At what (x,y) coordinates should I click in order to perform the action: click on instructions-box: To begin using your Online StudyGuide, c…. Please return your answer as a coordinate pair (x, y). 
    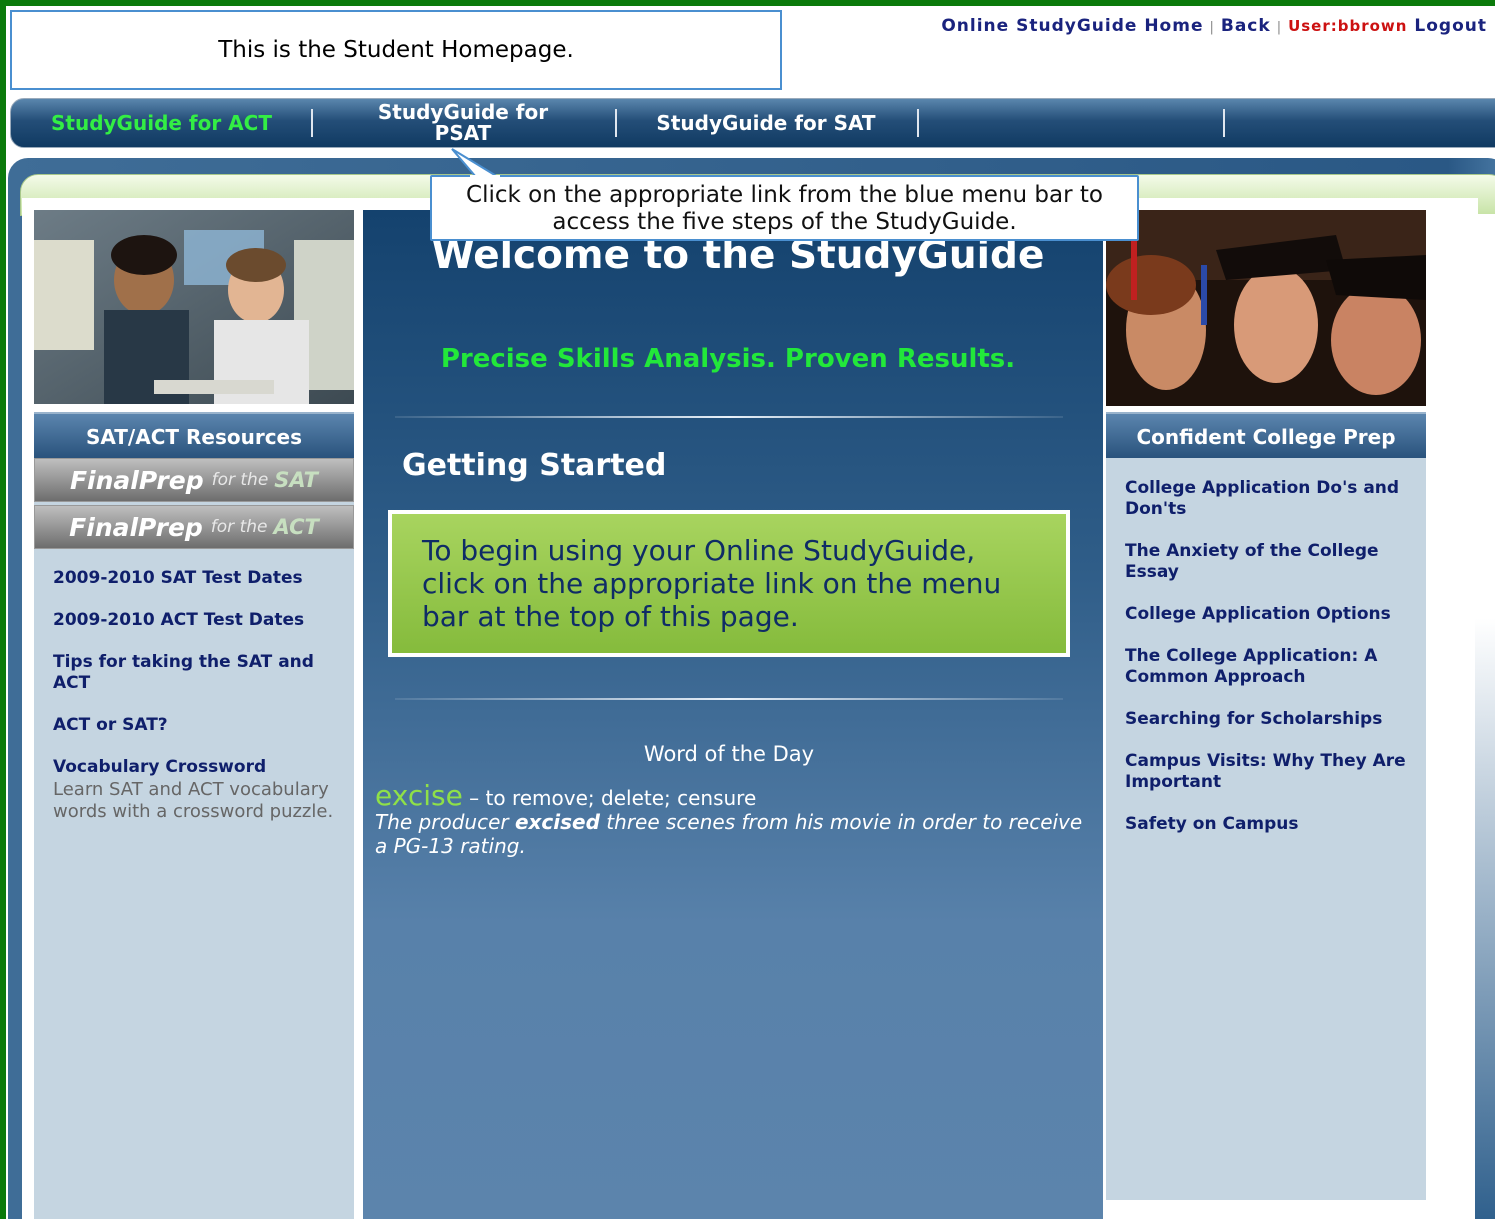
    Looking at the image, I should click on (729, 583).